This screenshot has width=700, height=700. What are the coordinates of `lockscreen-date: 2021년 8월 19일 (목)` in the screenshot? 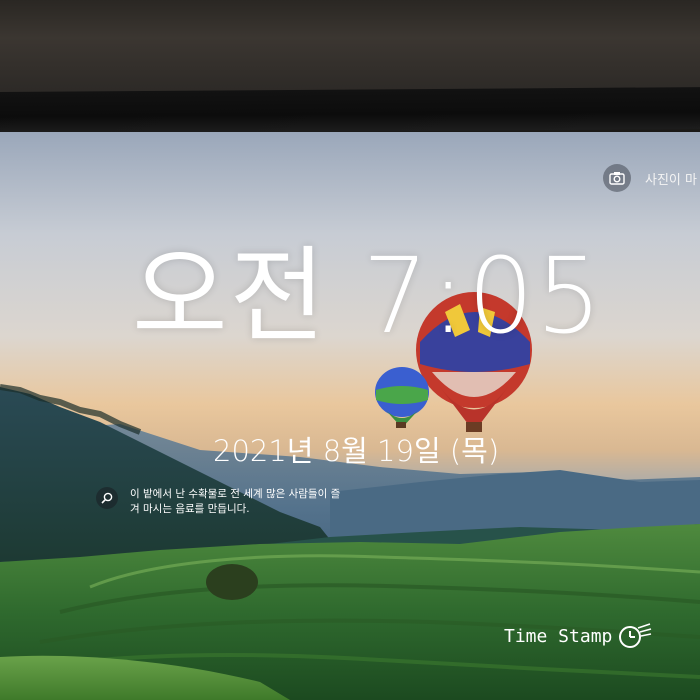 It's located at (356, 451).